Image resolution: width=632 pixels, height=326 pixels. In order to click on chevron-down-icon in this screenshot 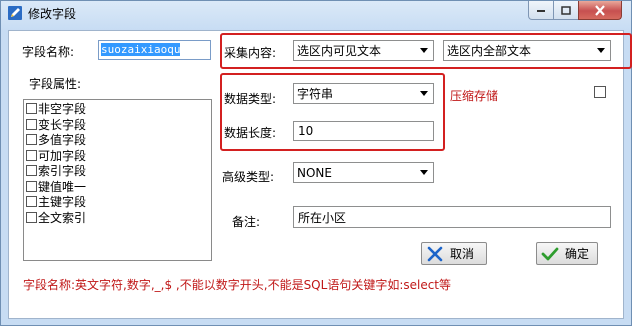, I will do `click(424, 172)`.